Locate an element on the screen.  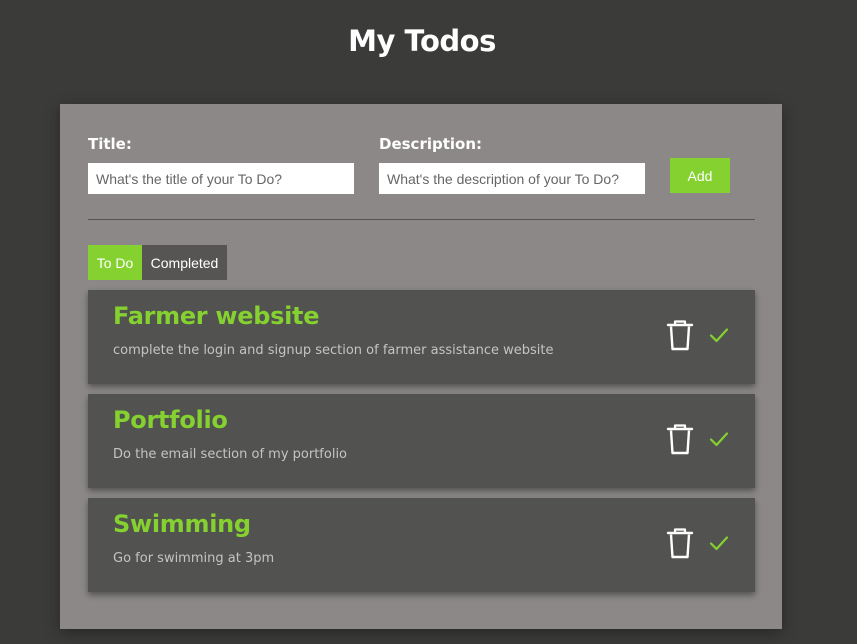
todo-title: Portfolio is located at coordinates (170, 420).